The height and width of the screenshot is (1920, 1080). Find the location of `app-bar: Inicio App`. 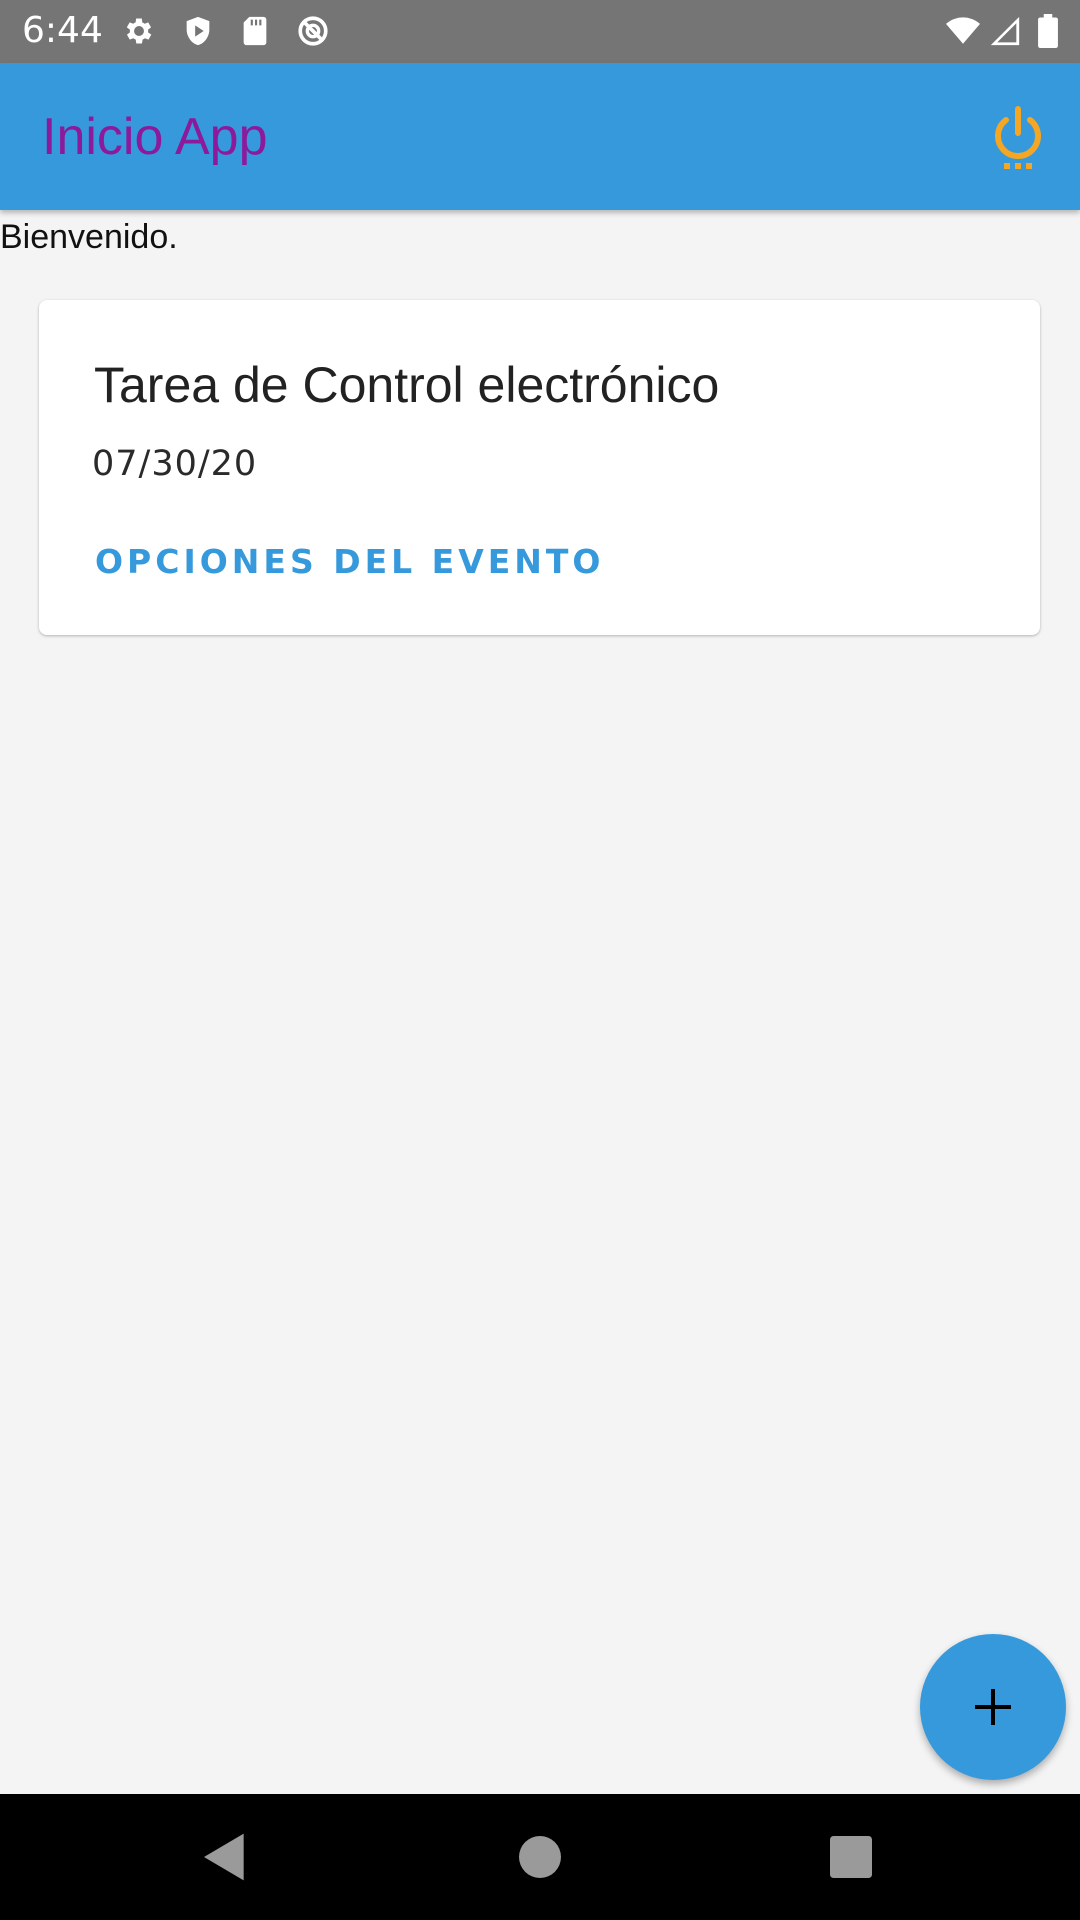

app-bar: Inicio App is located at coordinates (540, 136).